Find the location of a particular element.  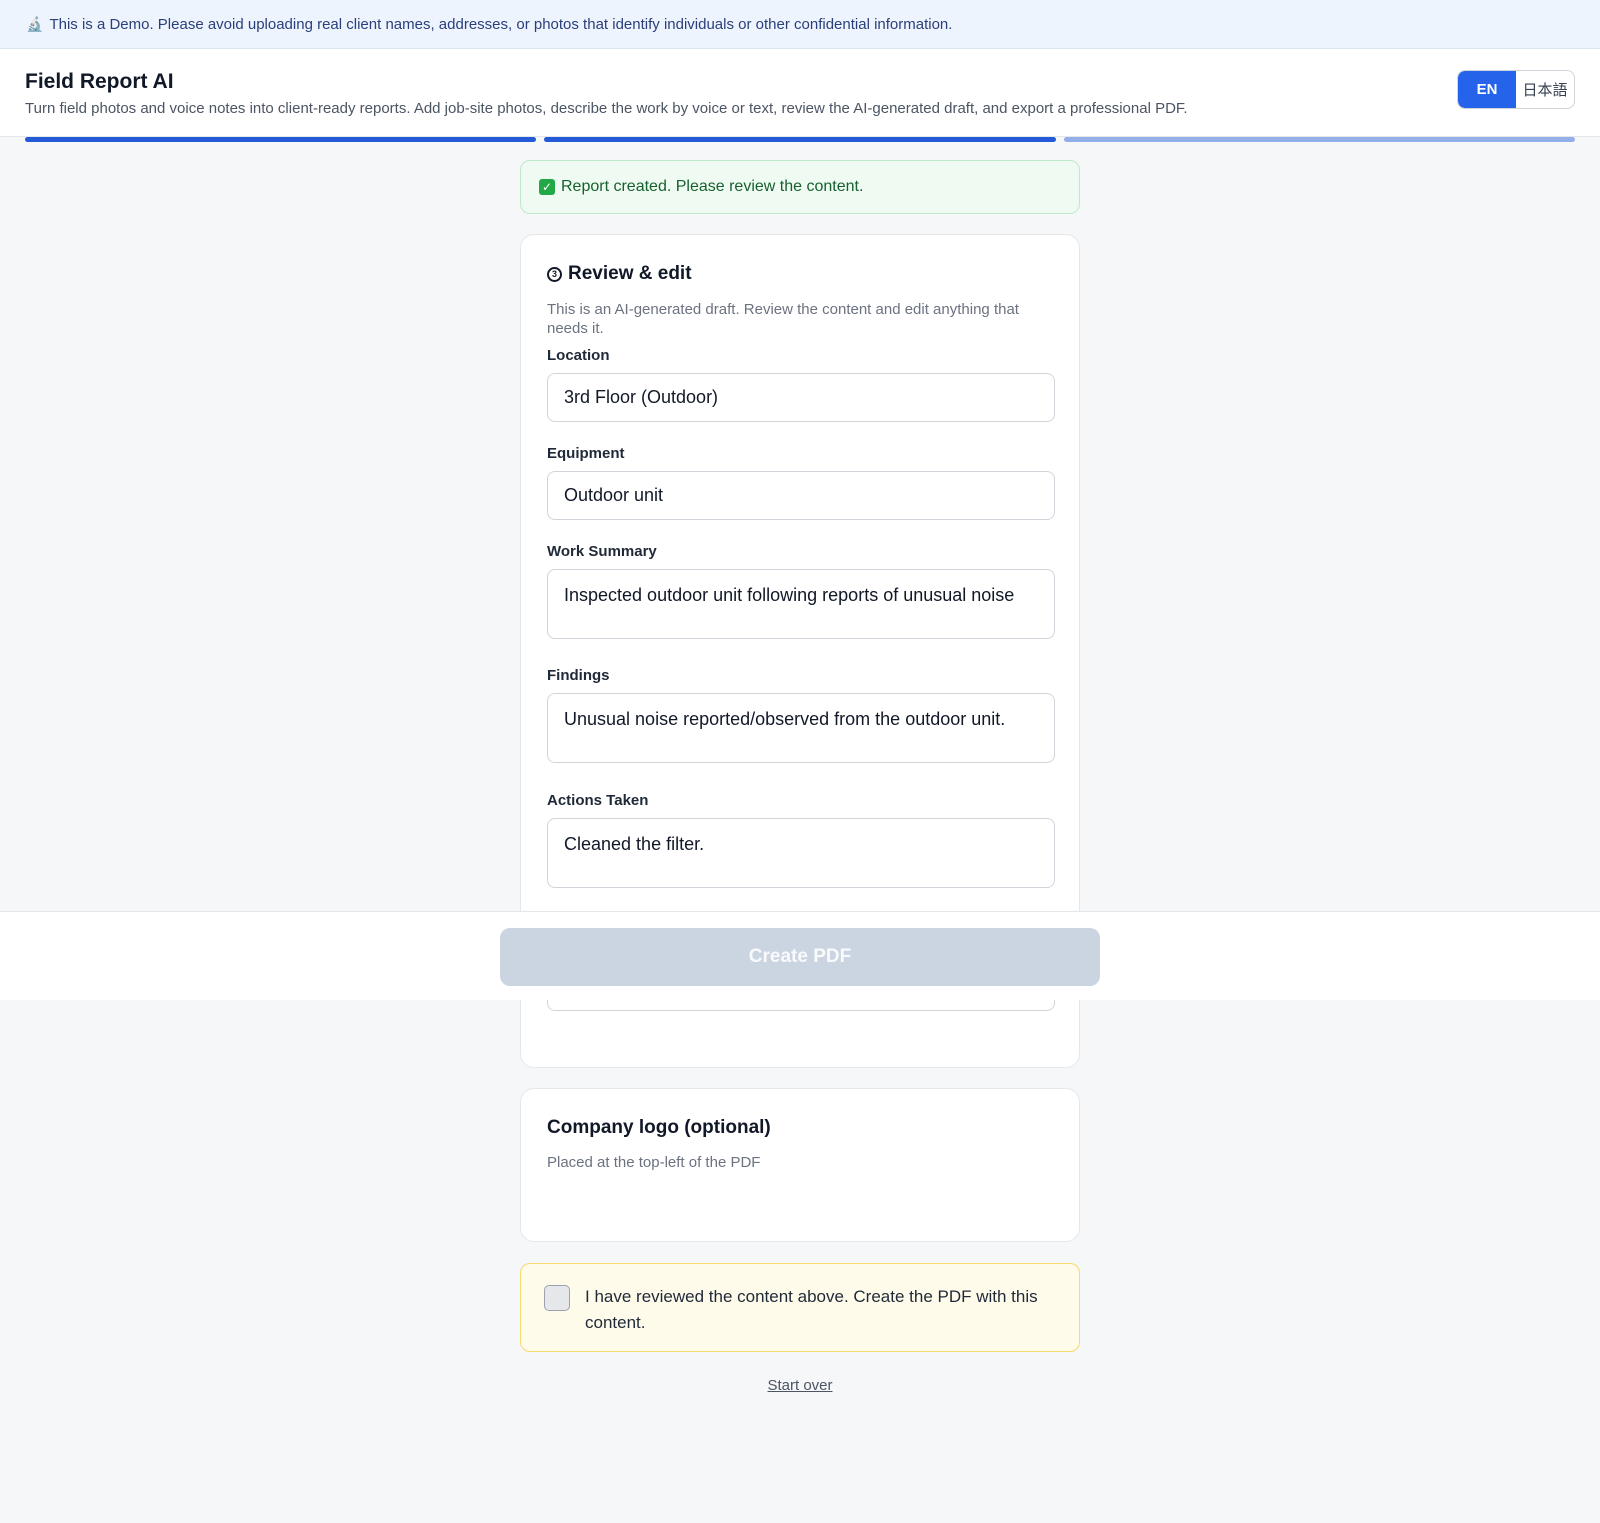

equipment-label: Equipment is located at coordinates (586, 453).